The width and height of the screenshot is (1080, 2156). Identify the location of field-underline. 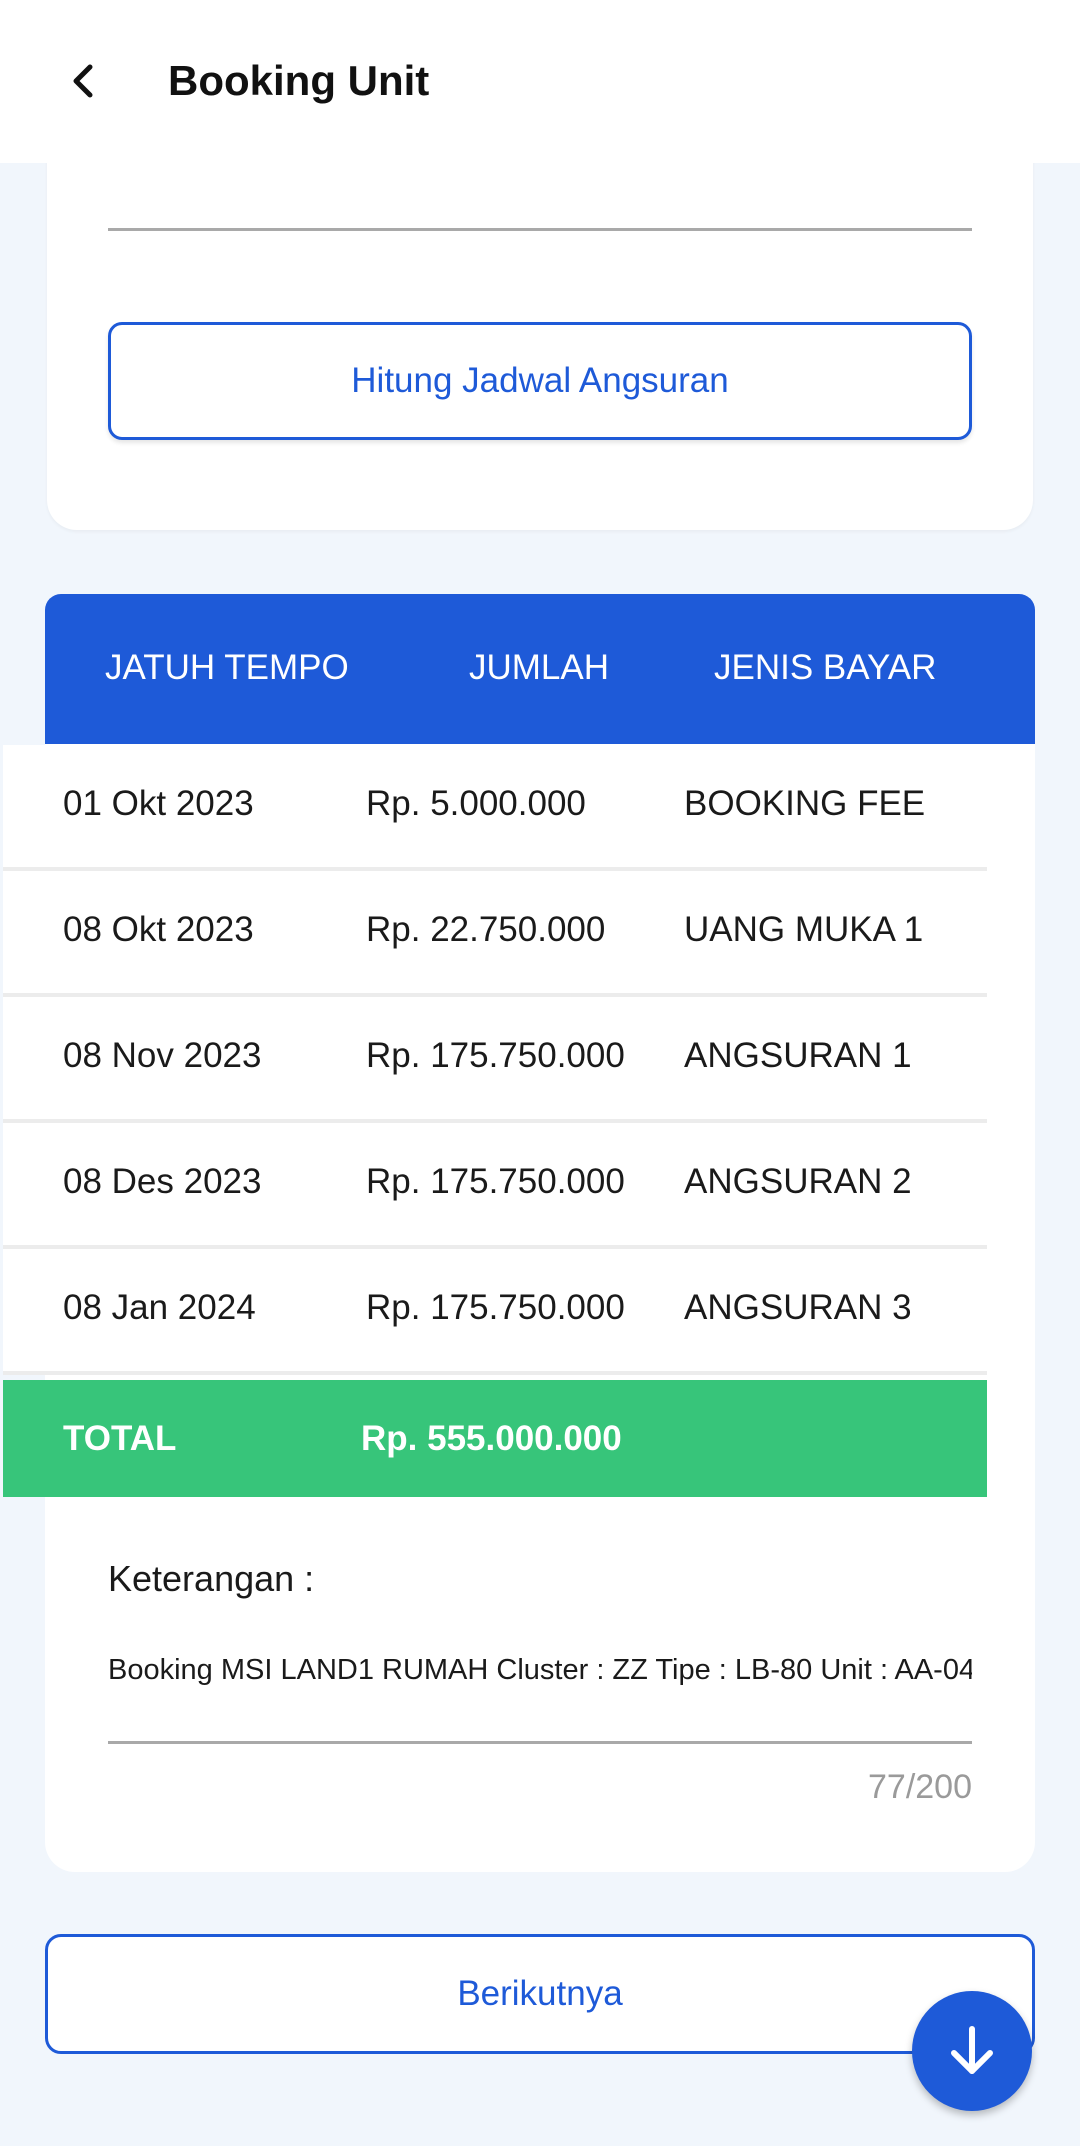
(540, 229).